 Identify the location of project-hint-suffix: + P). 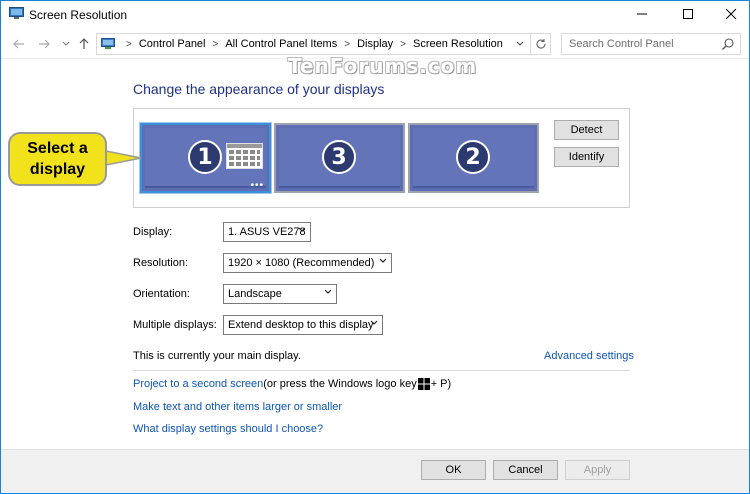
(441, 384).